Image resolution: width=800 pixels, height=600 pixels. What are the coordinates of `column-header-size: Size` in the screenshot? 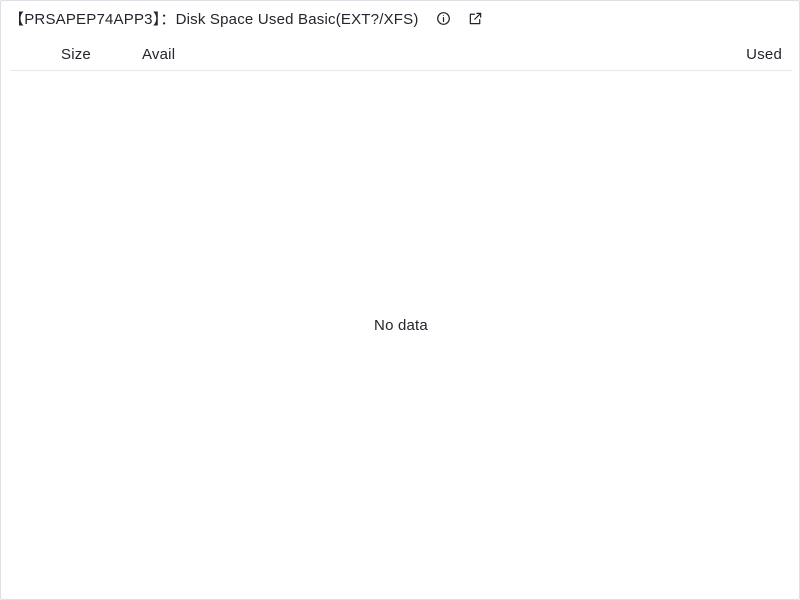 It's located at (76, 54).